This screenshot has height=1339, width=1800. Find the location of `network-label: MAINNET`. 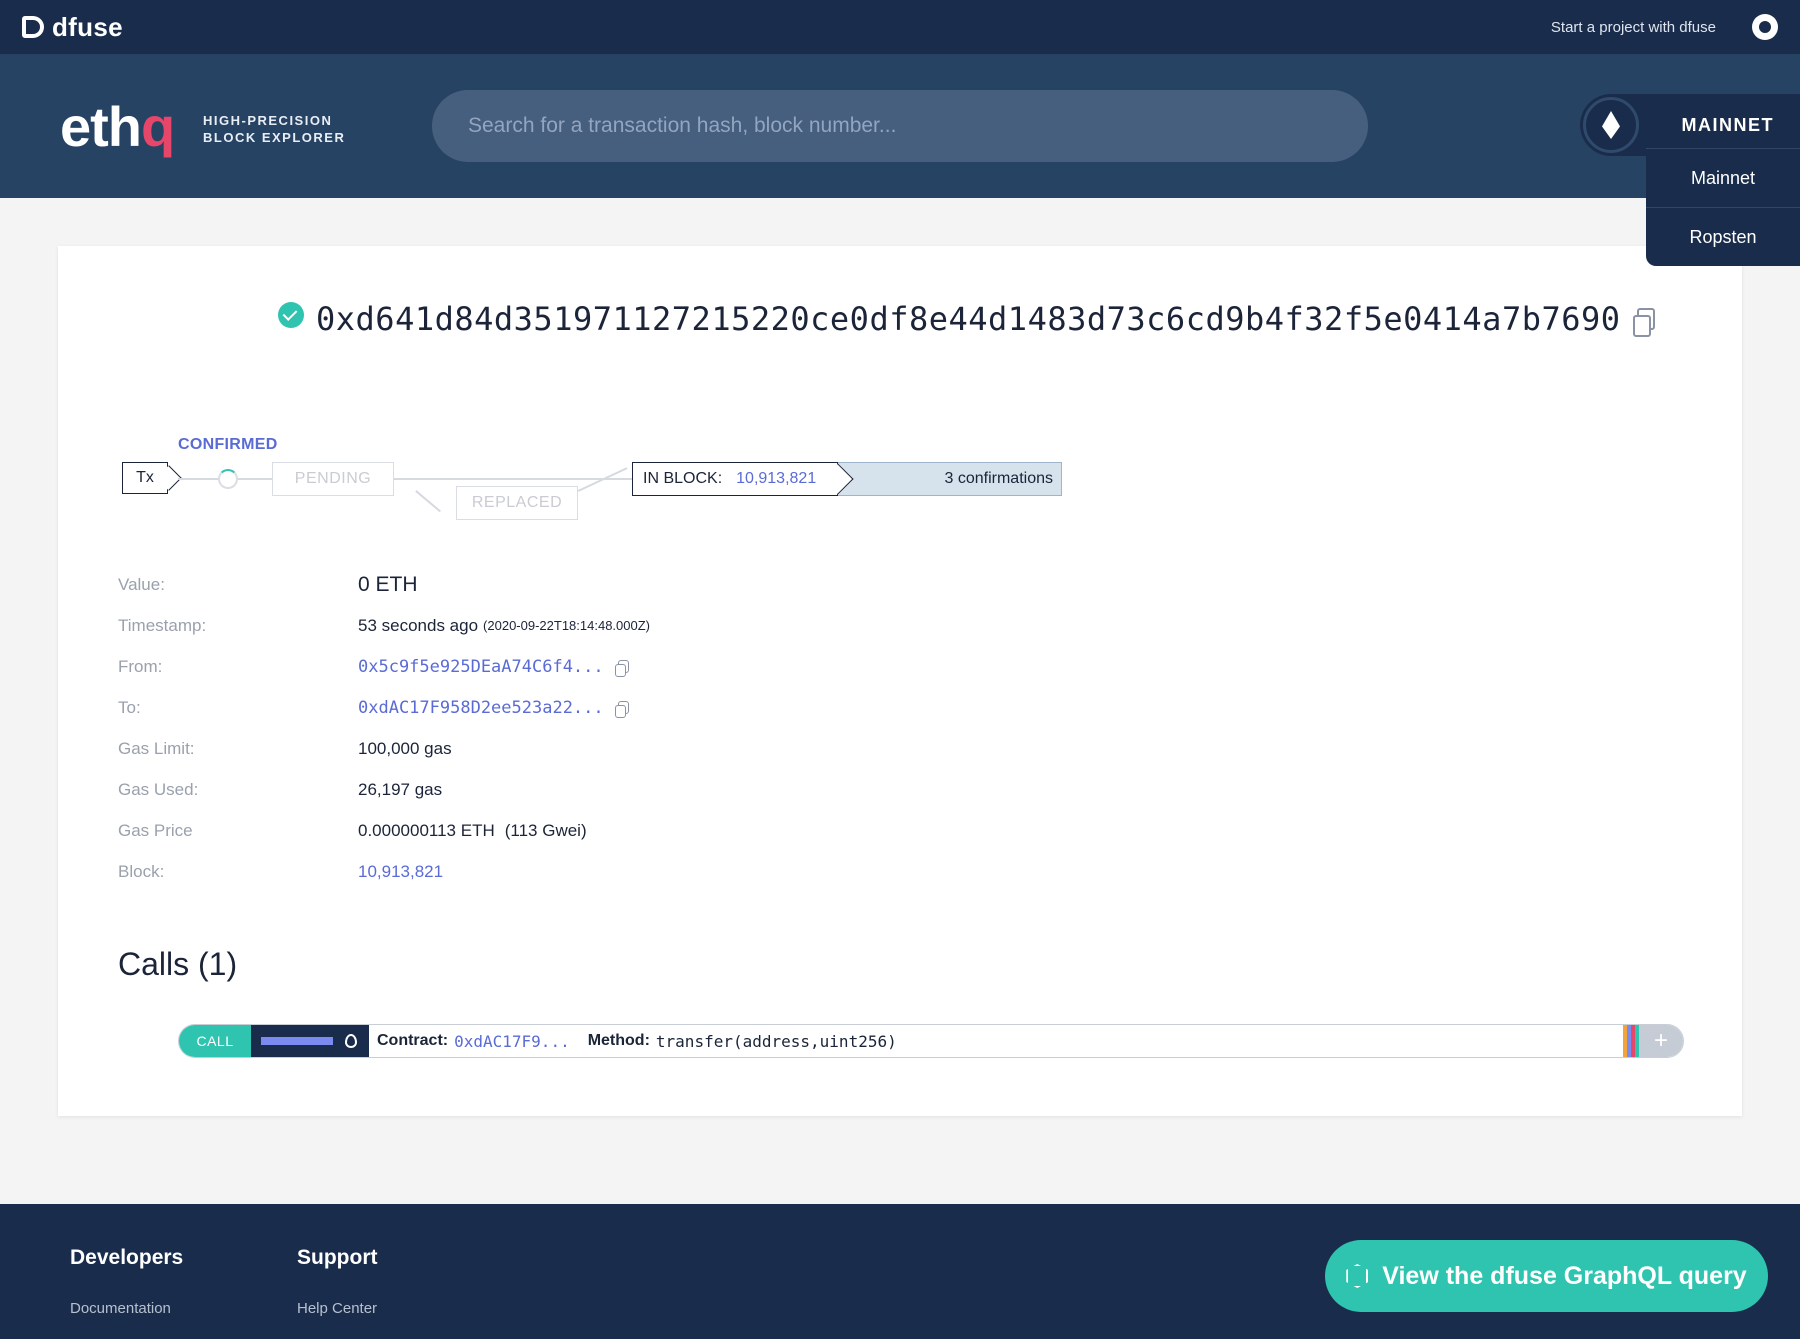

network-label: MAINNET is located at coordinates (1727, 124).